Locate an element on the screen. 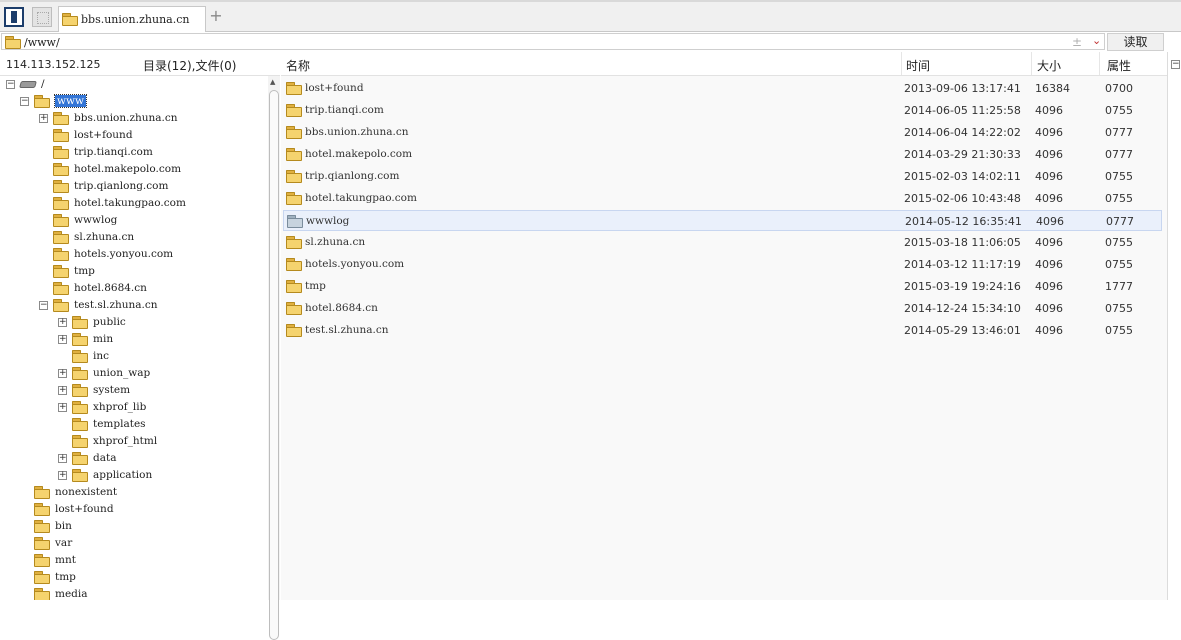 The image size is (1181, 640). file-row: sl.zhuna.cn 2015-03-18 11:06:05 4096 0755 is located at coordinates (722, 242).